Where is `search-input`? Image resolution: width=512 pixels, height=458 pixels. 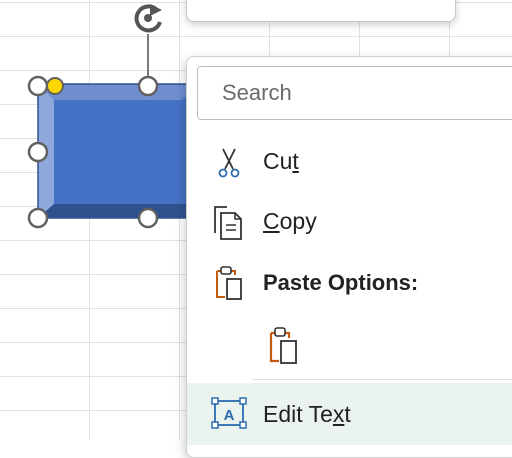 search-input is located at coordinates (354, 93).